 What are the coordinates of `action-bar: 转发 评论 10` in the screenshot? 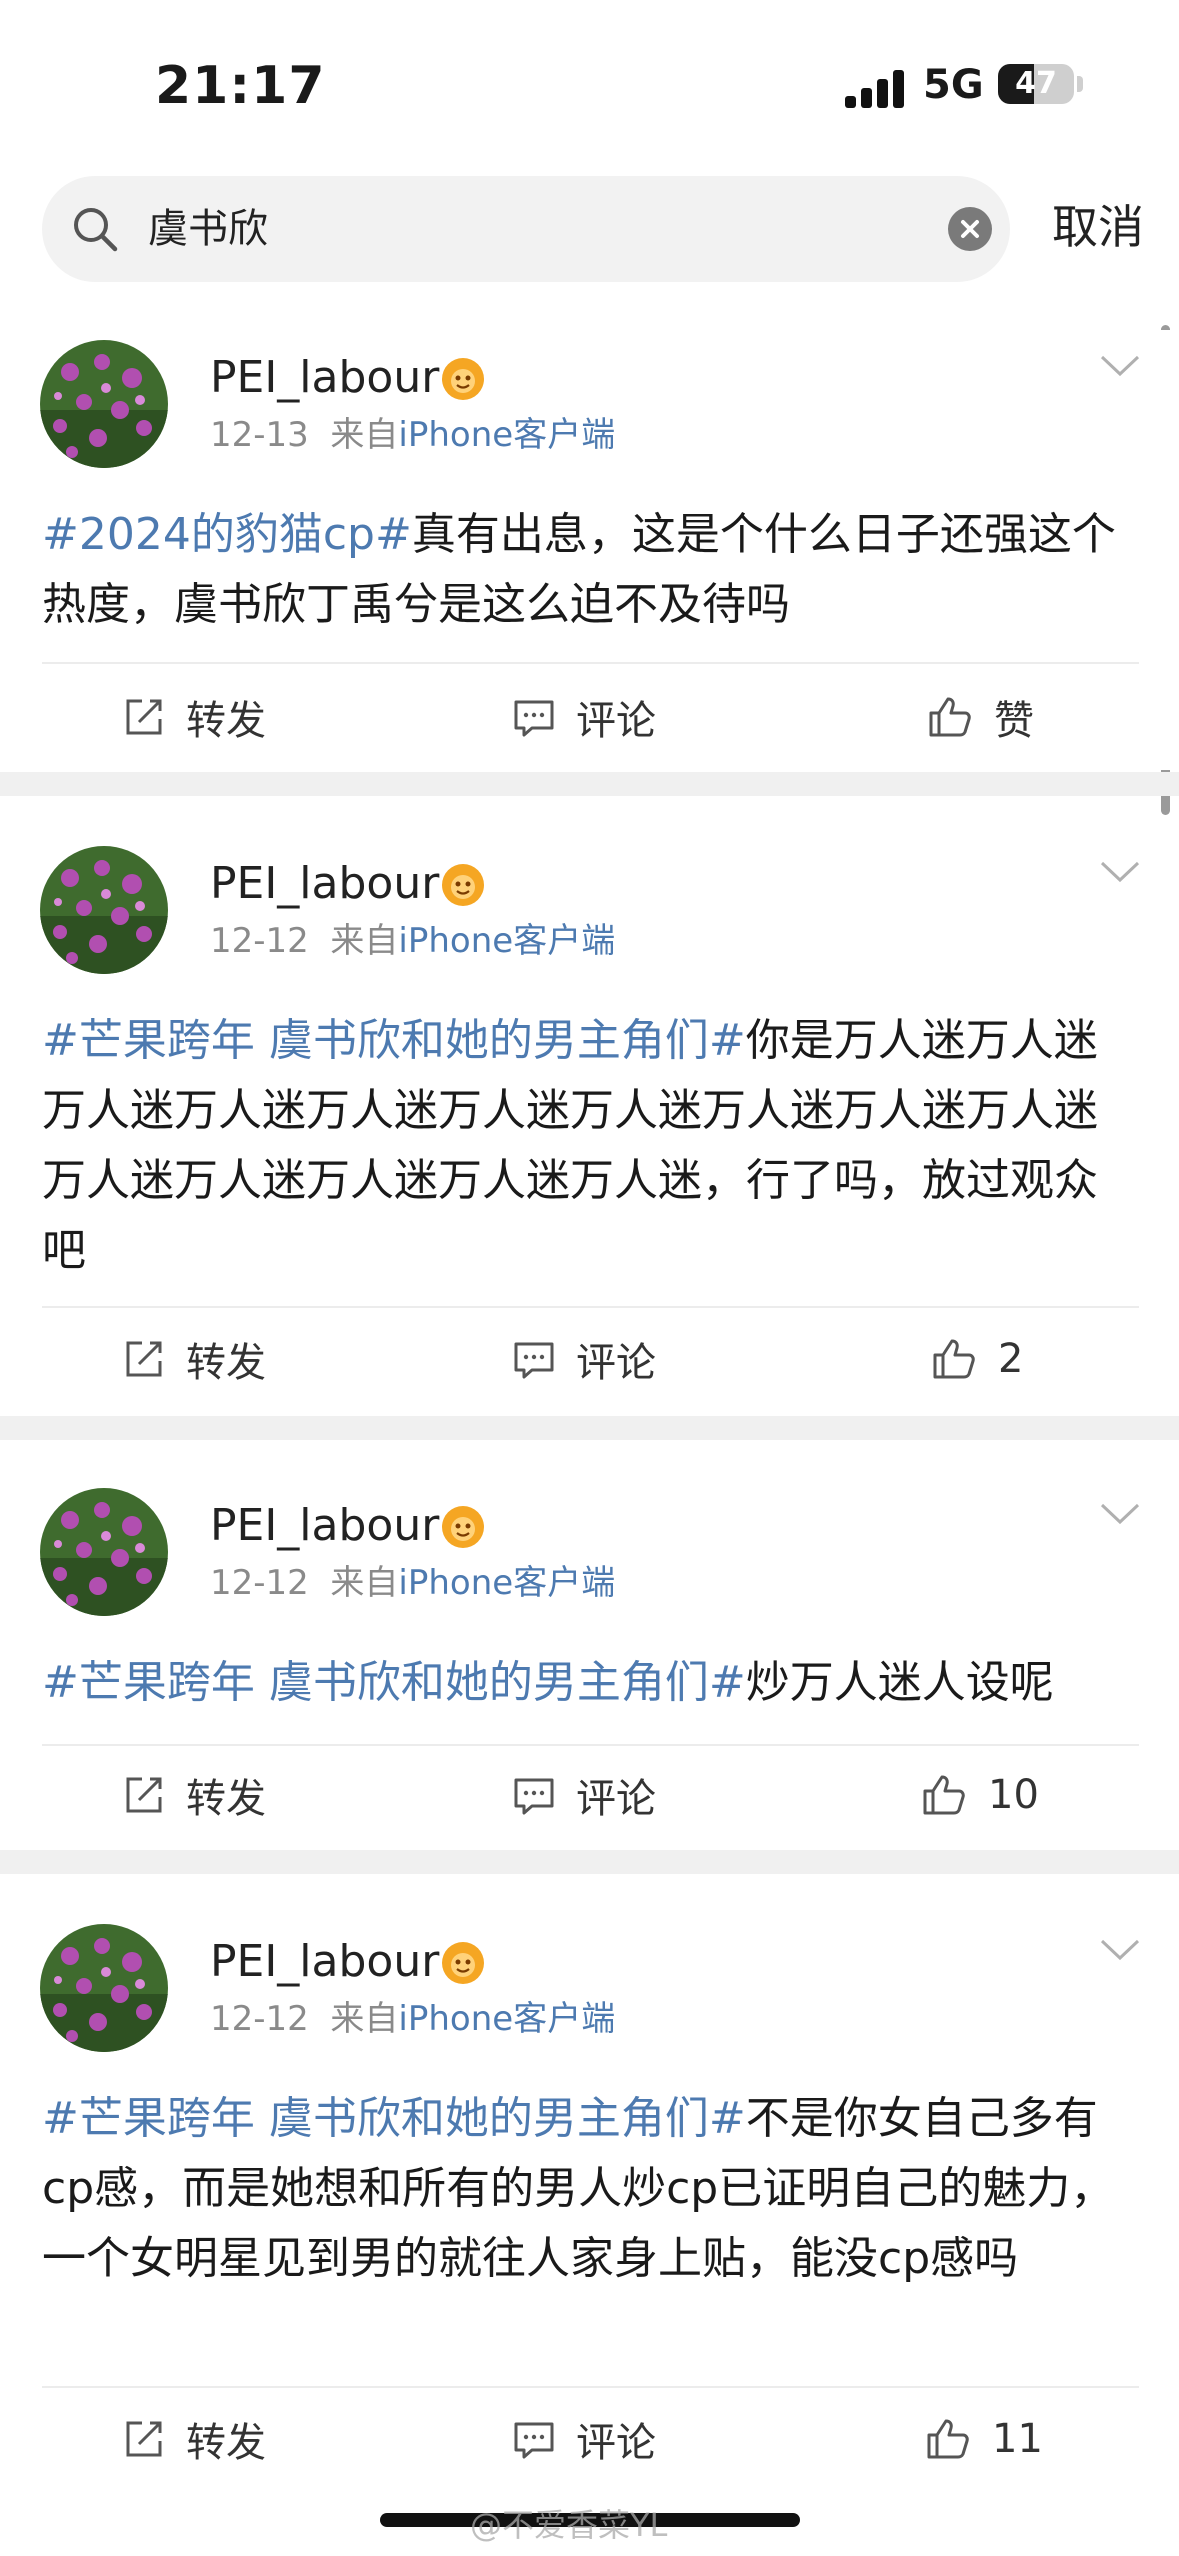 It's located at (589, 1795).